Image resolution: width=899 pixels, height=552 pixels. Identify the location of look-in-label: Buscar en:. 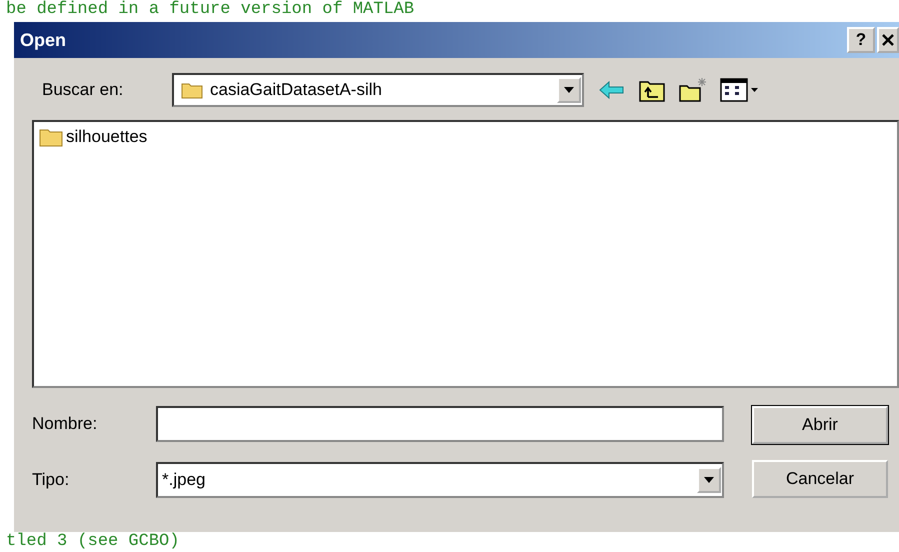
(82, 90).